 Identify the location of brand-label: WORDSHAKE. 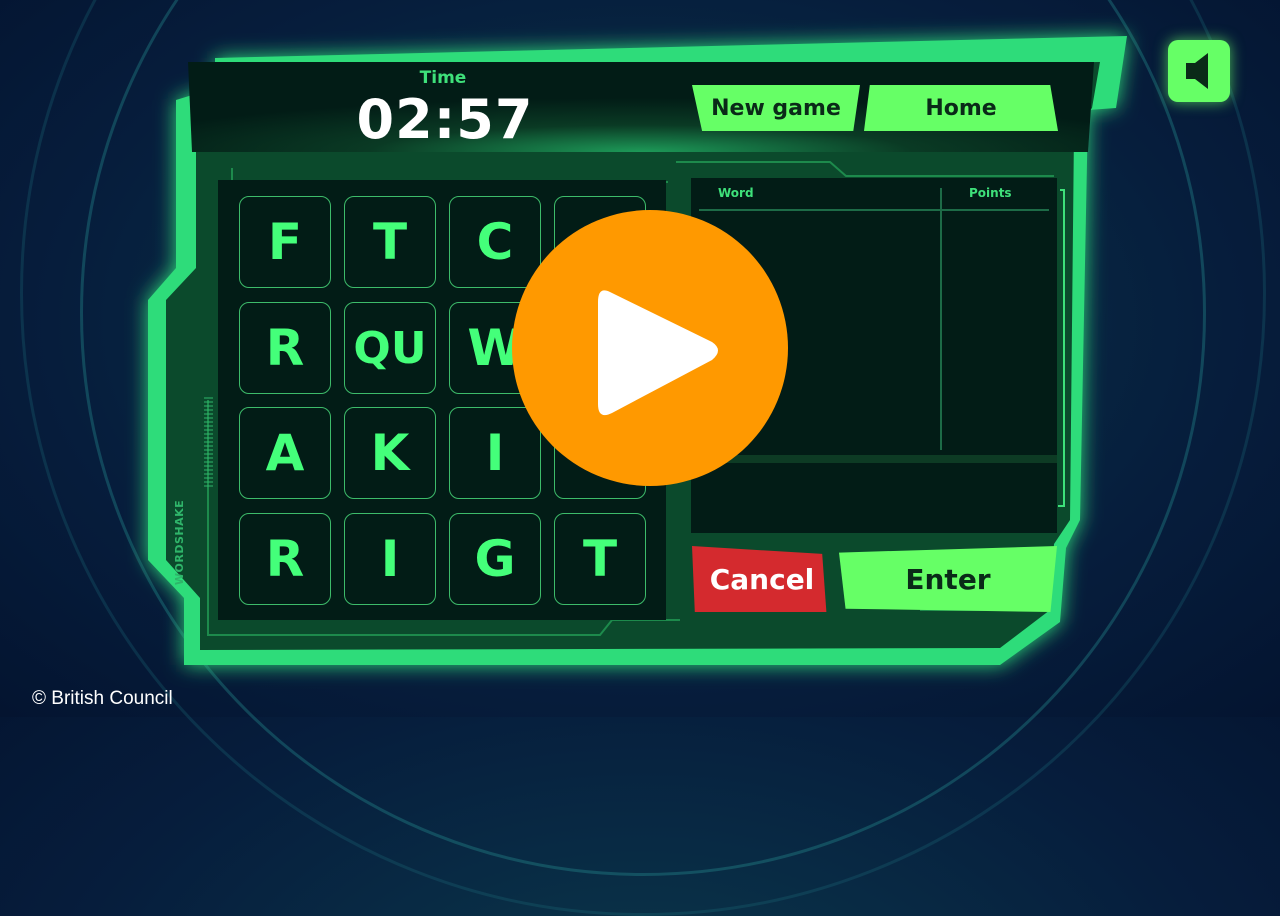
(180, 542).